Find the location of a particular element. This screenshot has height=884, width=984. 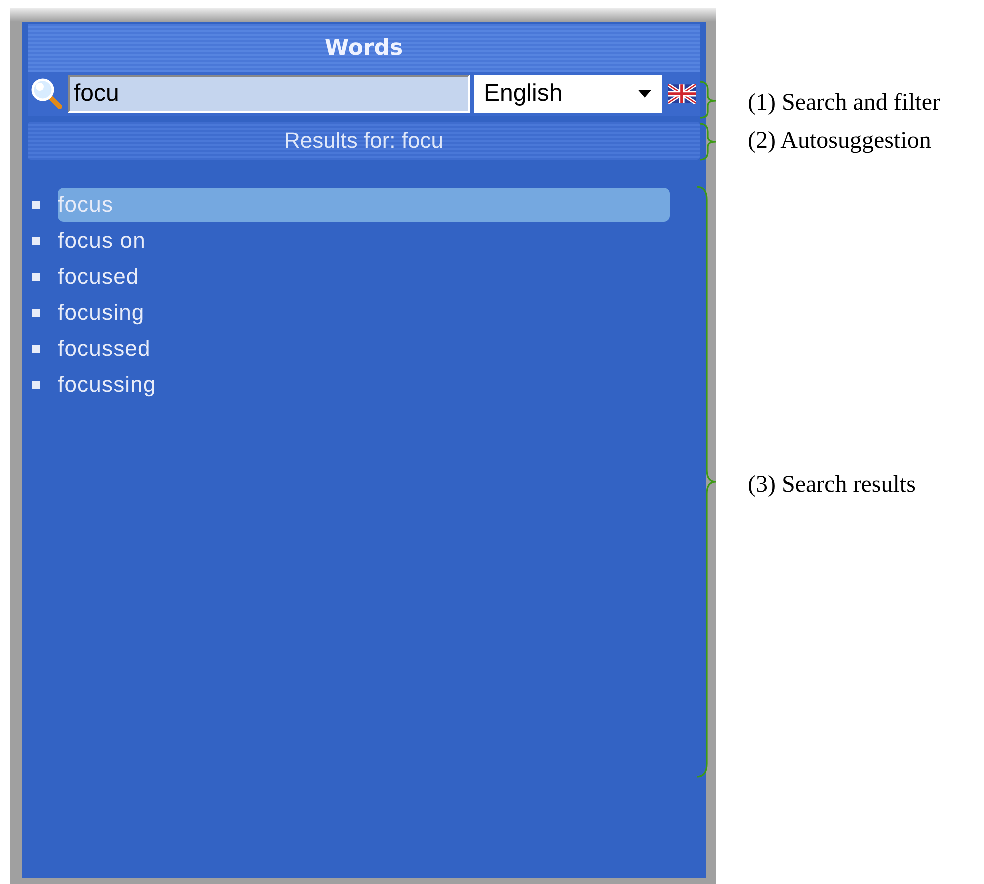

results-label: Results for: focu is located at coordinates (364, 141).